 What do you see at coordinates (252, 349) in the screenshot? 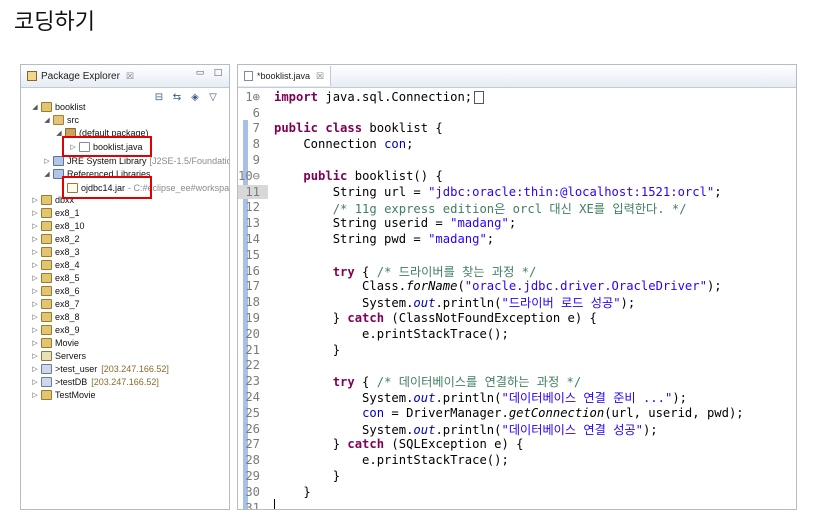
I see `line-number: 21` at bounding box center [252, 349].